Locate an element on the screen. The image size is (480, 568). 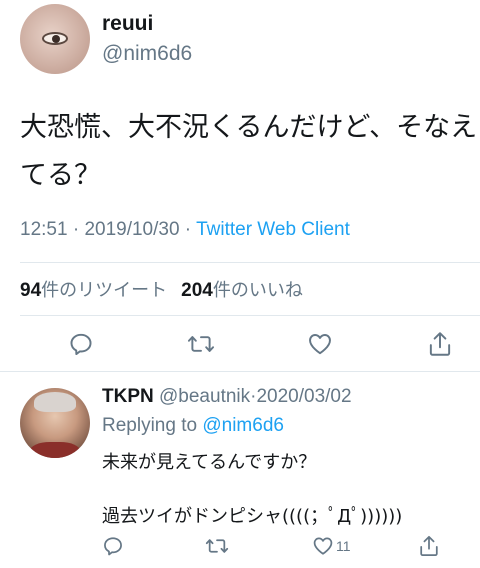
likes-stat: 204件のいいね is located at coordinates (242, 290).